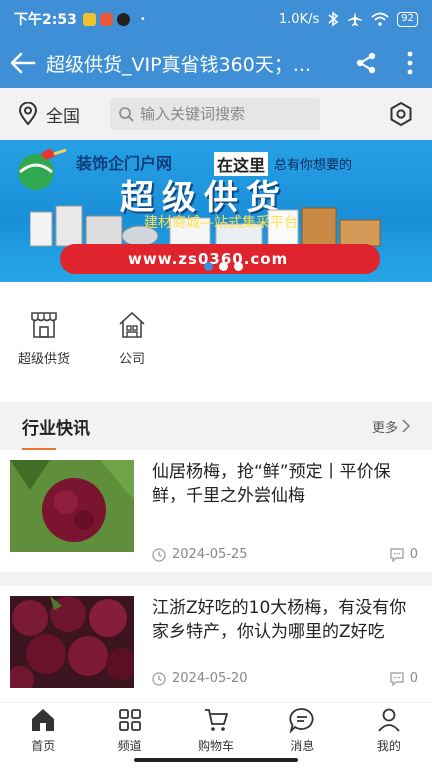  I want to click on status-bar: 下午2:53 • 1.0K/s 92, so click(216, 19).